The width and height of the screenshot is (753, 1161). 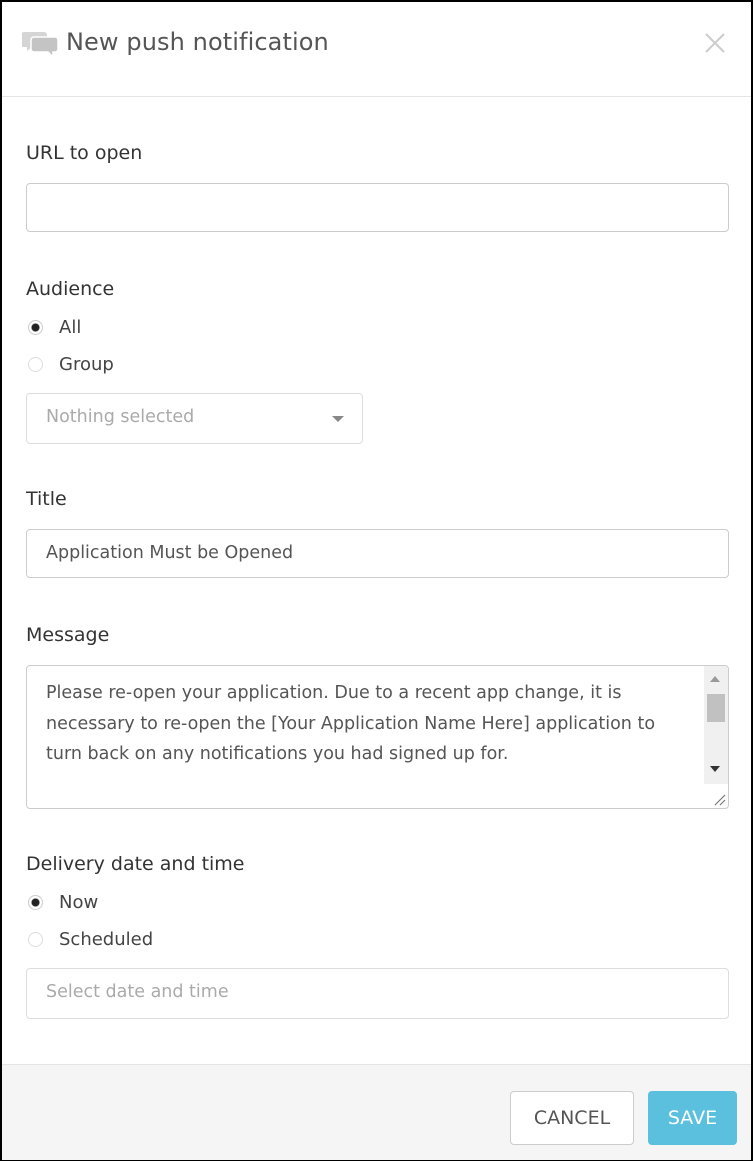 What do you see at coordinates (70, 327) in the screenshot?
I see `radio-label: All` at bounding box center [70, 327].